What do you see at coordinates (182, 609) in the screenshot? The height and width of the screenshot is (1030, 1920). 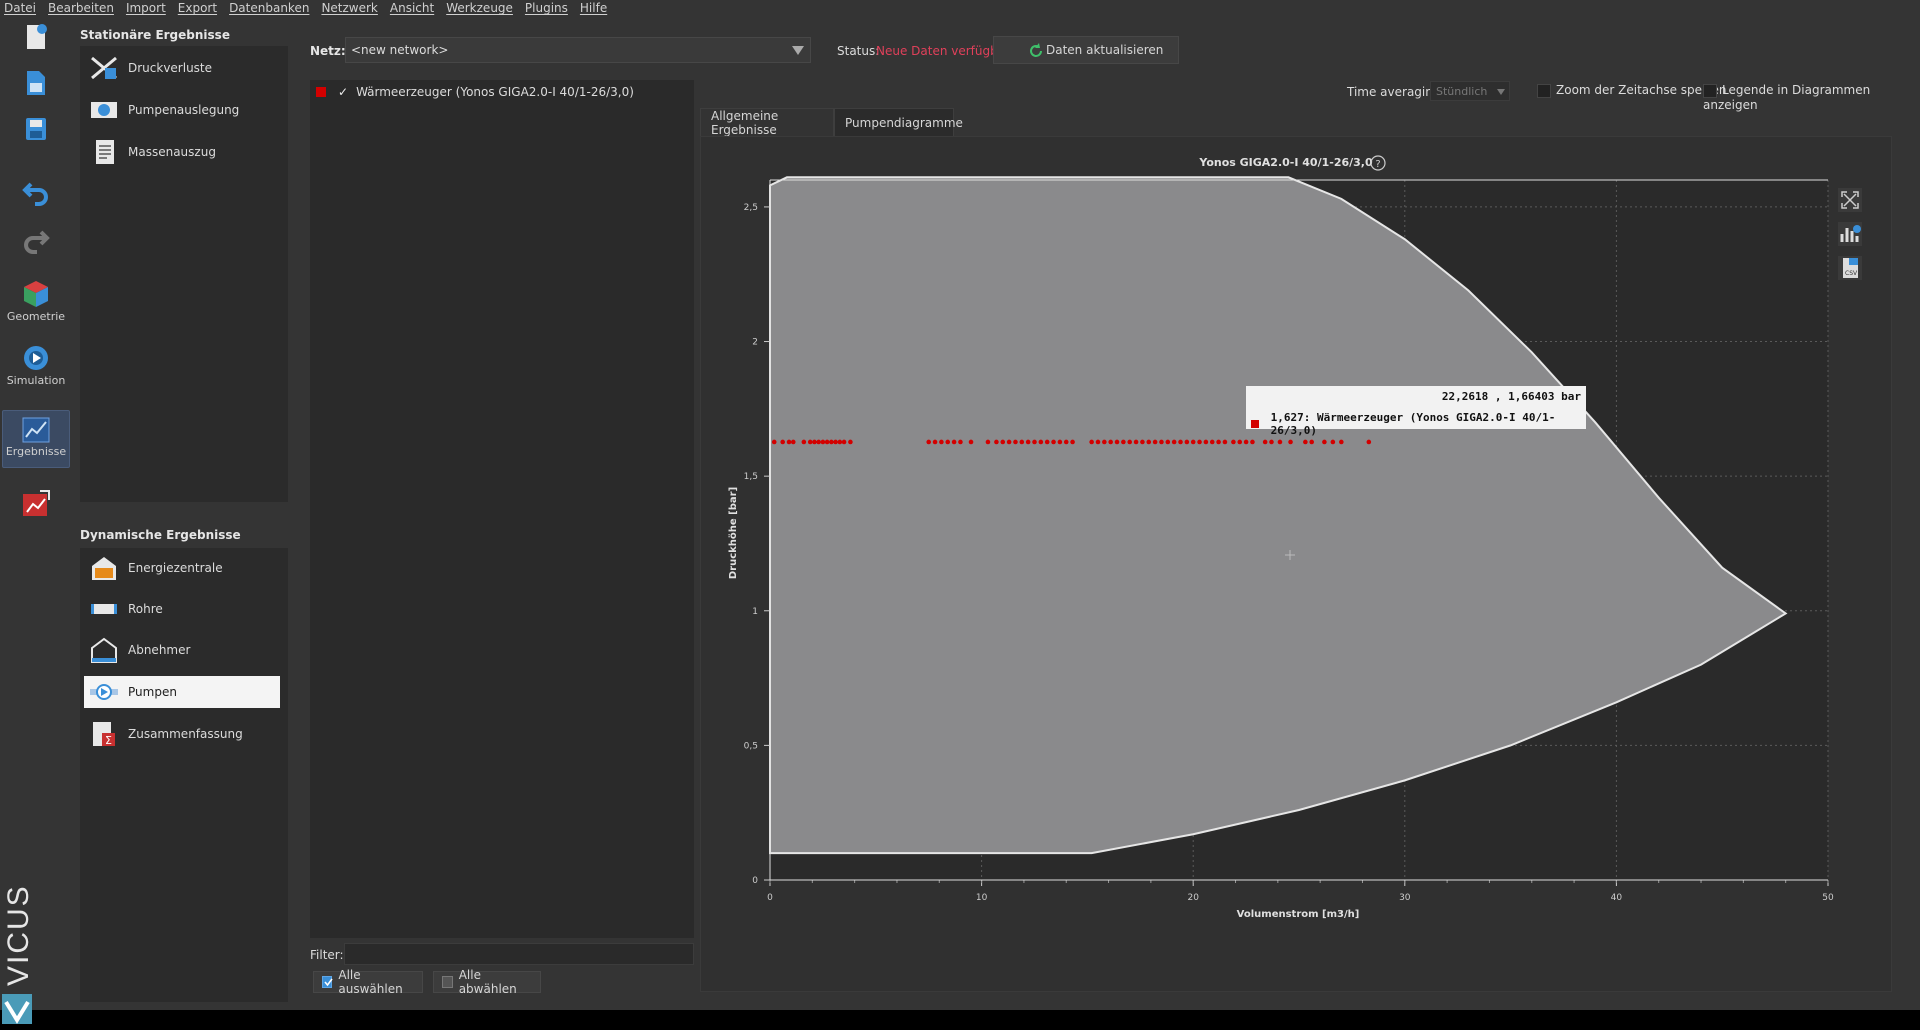 I see `nav-rohre: Rohre` at bounding box center [182, 609].